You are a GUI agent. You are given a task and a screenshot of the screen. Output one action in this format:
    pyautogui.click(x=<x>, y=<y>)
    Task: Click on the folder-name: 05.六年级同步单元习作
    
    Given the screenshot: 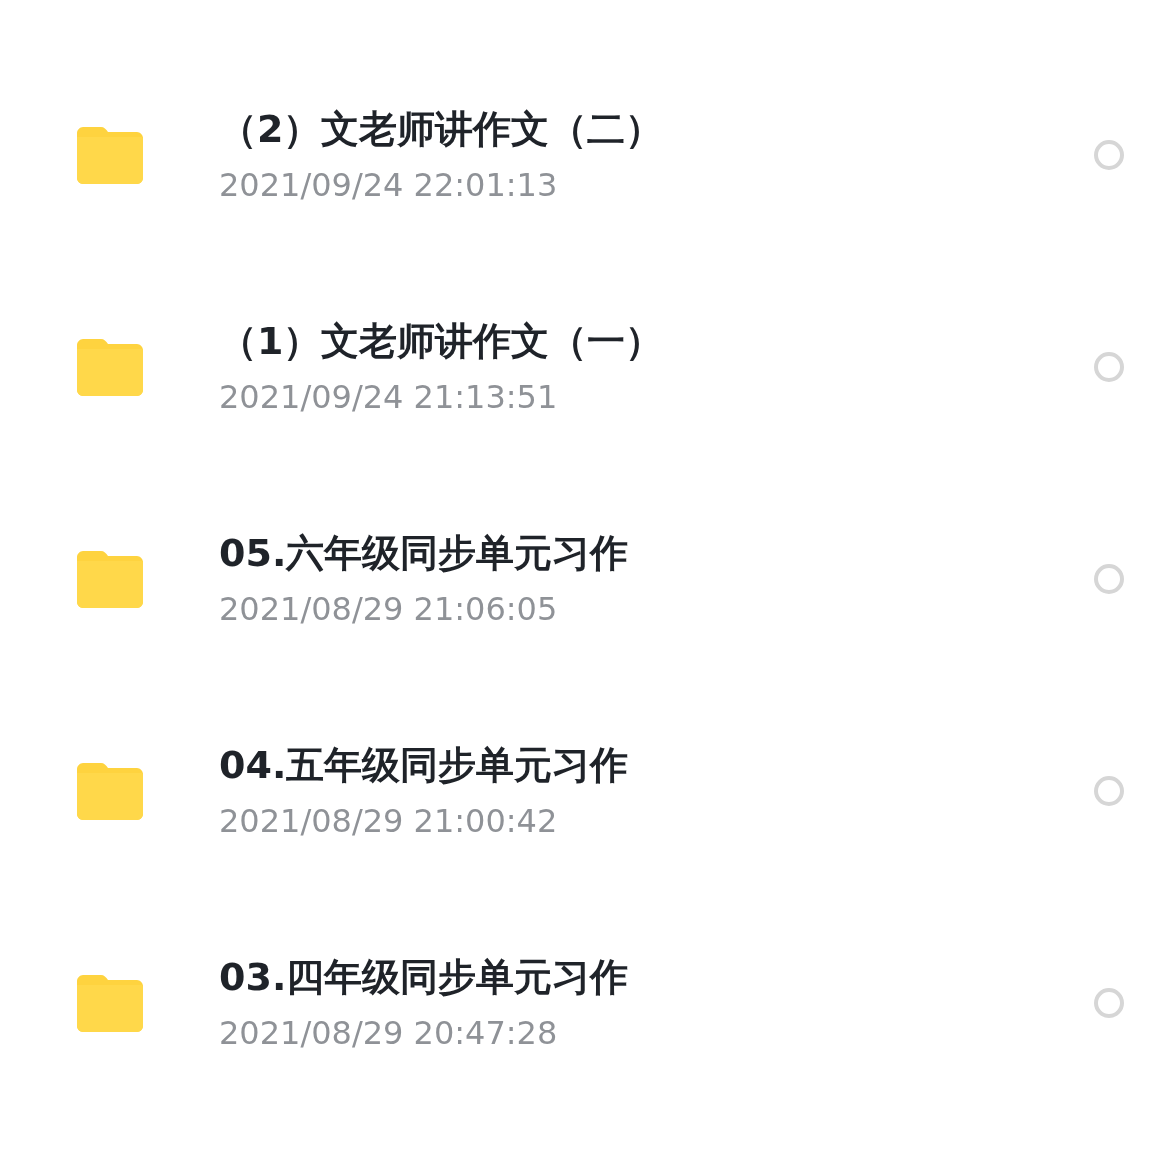 What is the action you would take?
    pyautogui.click(x=424, y=553)
    